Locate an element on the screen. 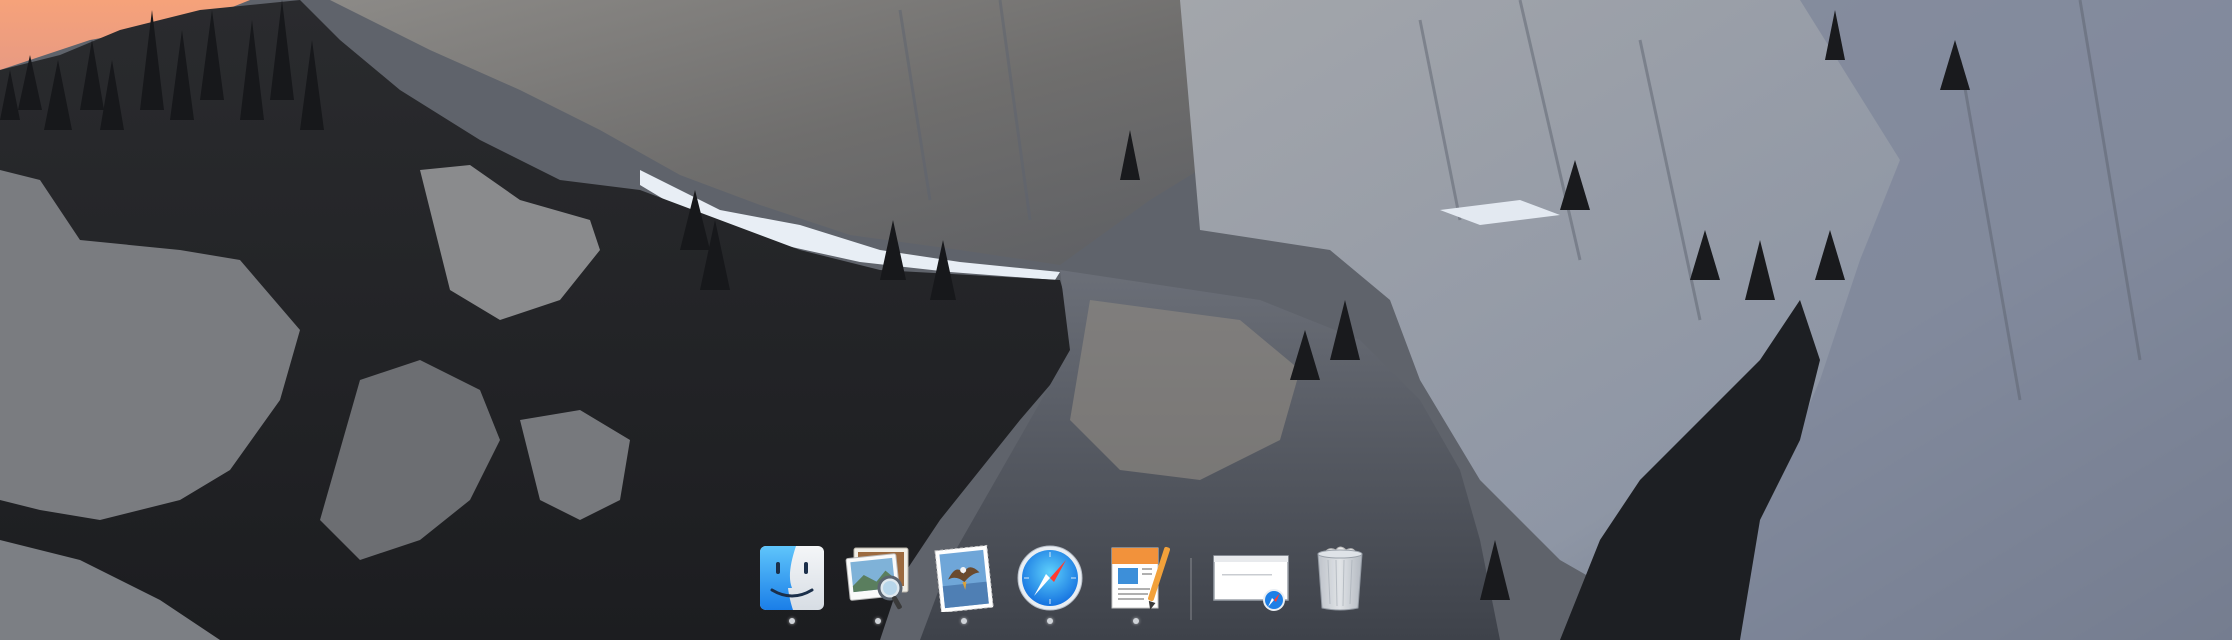 The height and width of the screenshot is (640, 2232). dock-item-safari: Safari is located at coordinates (1050, 587).